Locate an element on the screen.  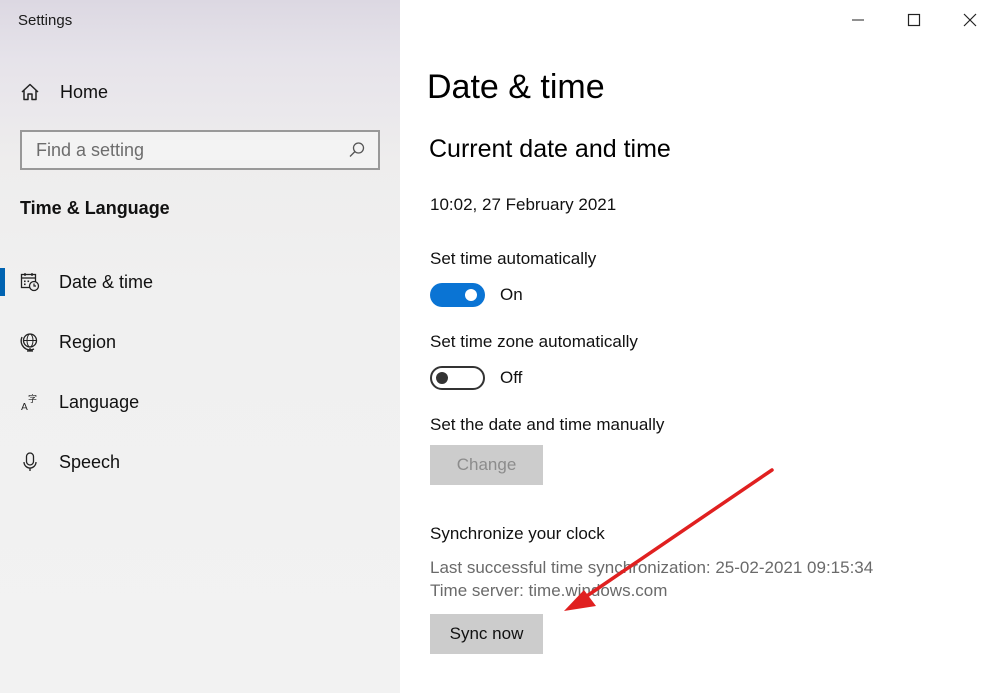
time-server-text: Time server: time.windows.com is located at coordinates (549, 590).